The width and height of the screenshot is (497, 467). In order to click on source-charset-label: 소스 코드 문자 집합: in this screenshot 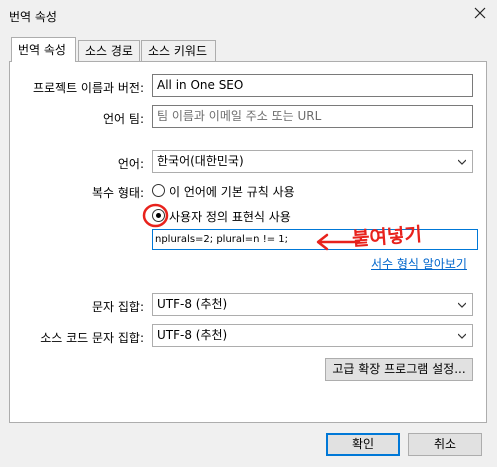, I will do `click(92, 338)`.